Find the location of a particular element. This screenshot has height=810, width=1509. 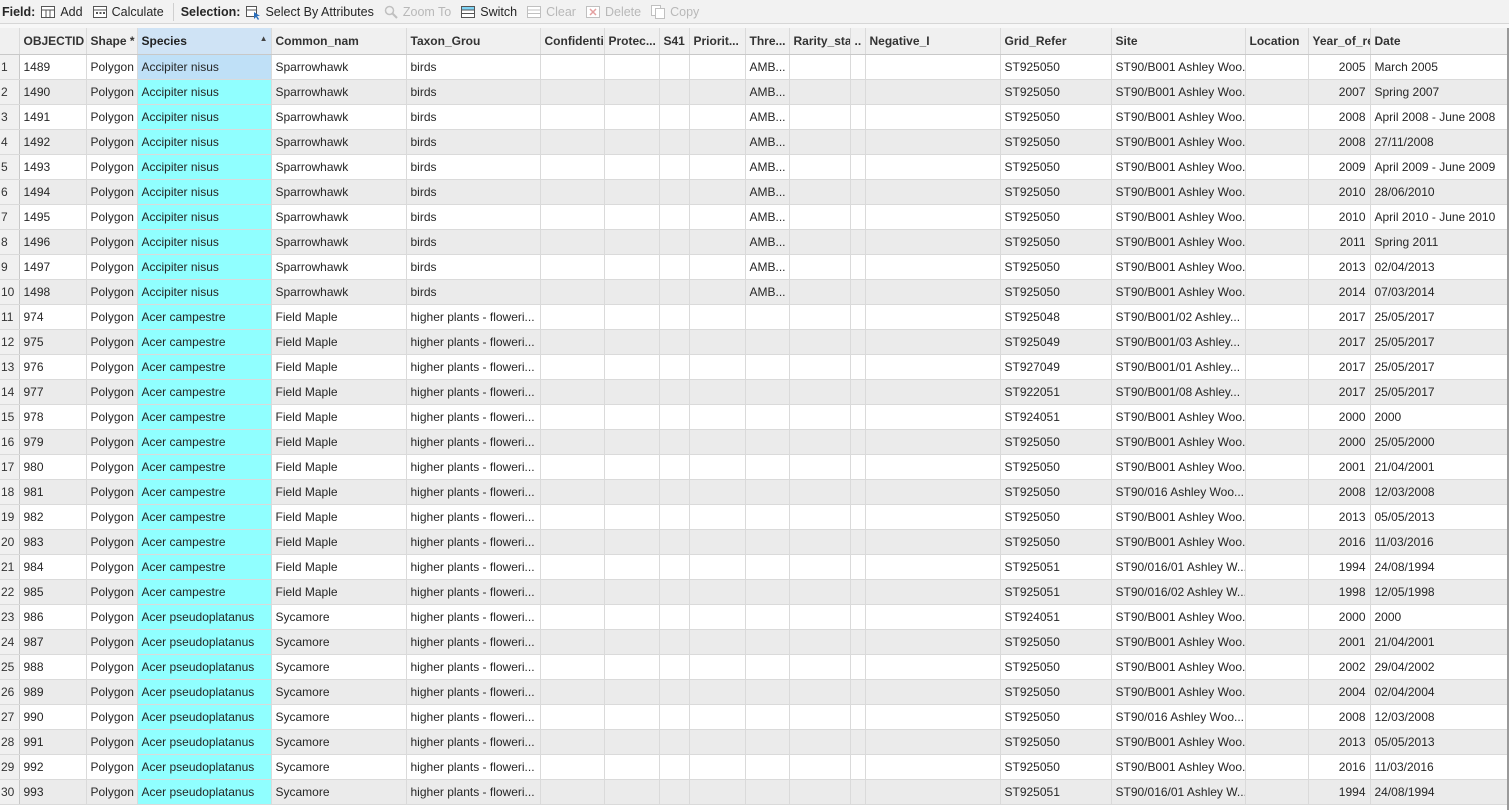

table-cell: 27/11/2008 is located at coordinates (1439, 142).